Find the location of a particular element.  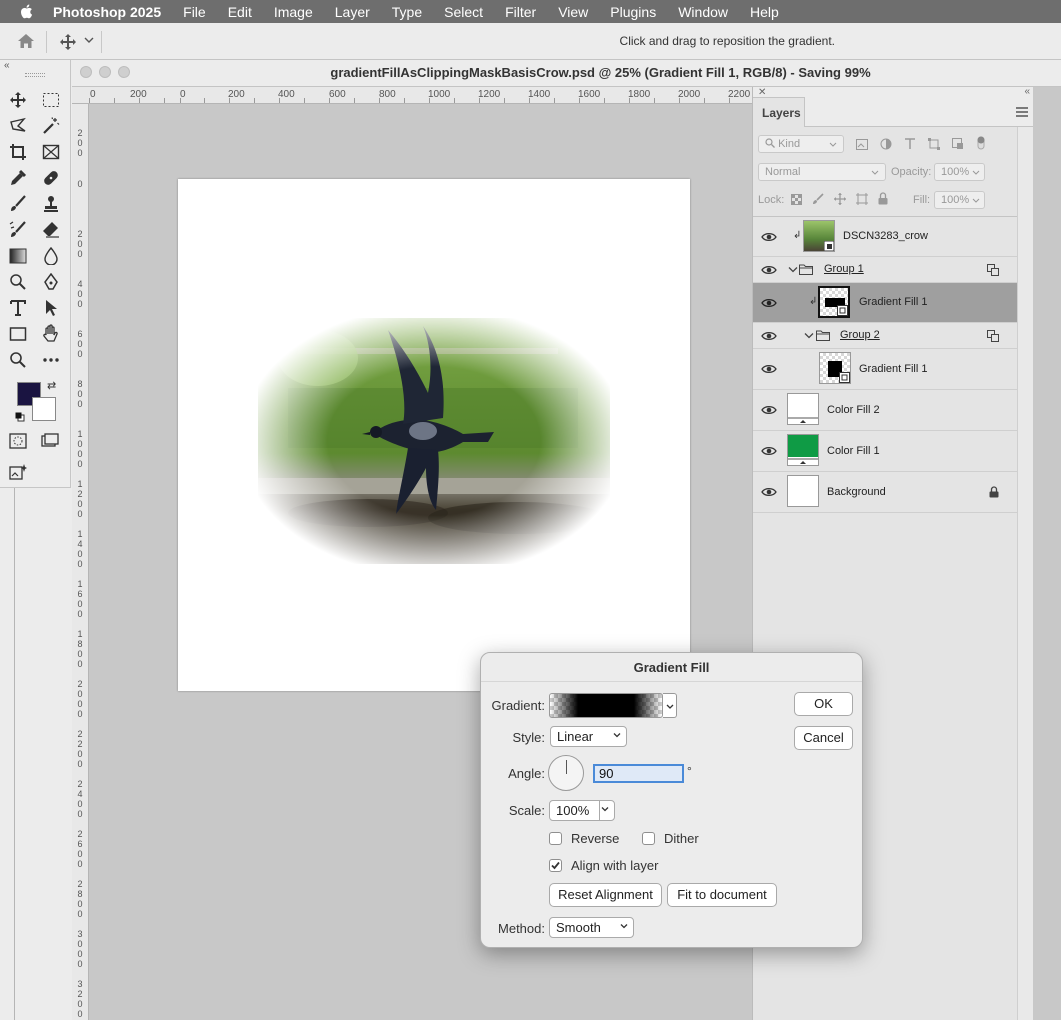

move-tool-button is located at coordinates (18, 100).